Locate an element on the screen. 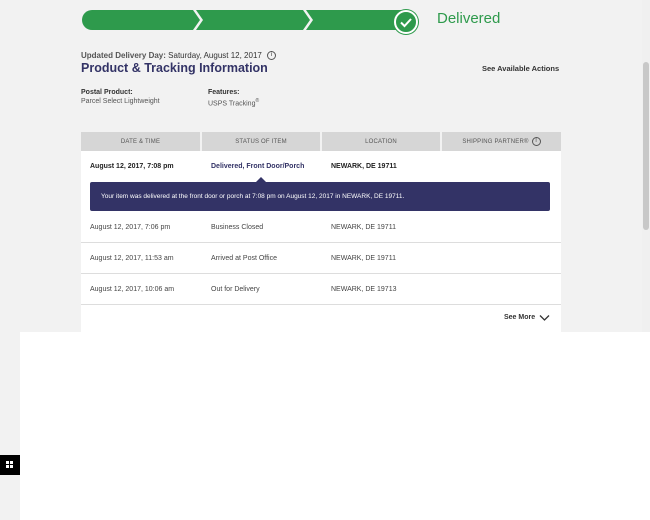 This screenshot has height=520, width=650. header-shipping-partner: SHIPPING PARTNER® i is located at coordinates (501, 141).